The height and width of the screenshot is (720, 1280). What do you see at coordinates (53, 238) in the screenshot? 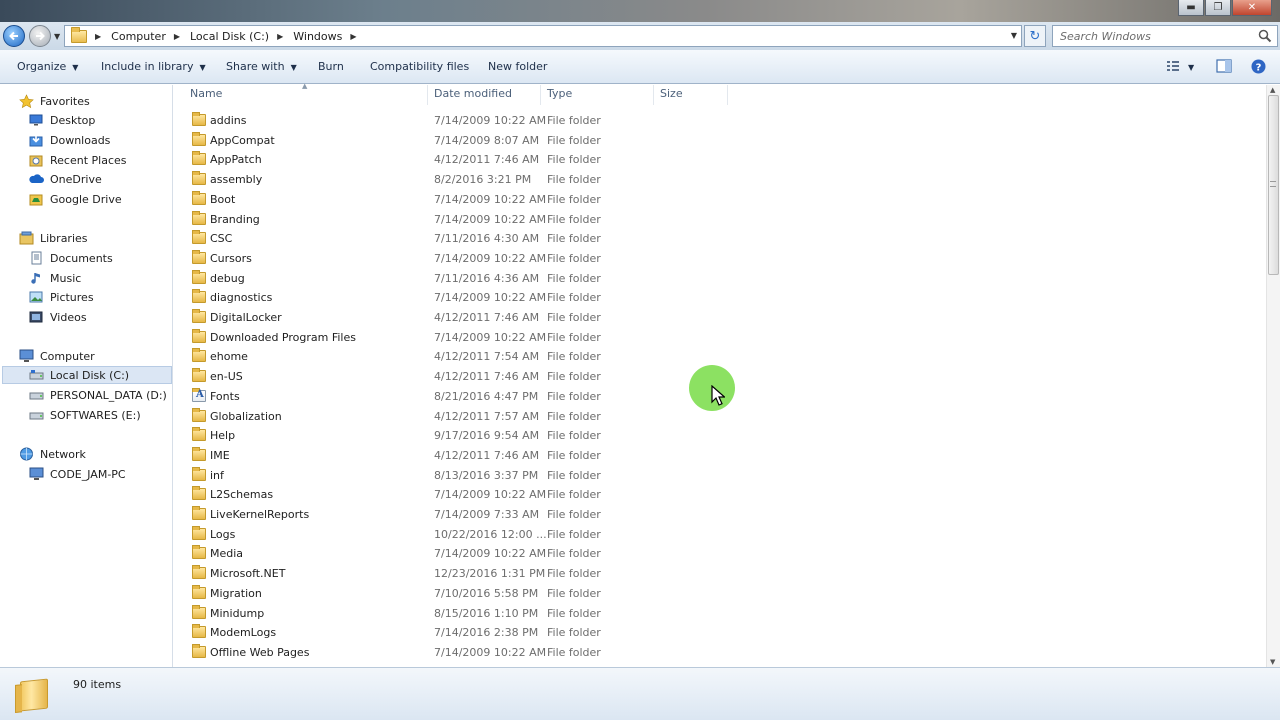
I see `nav-libraries: Libraries` at bounding box center [53, 238].